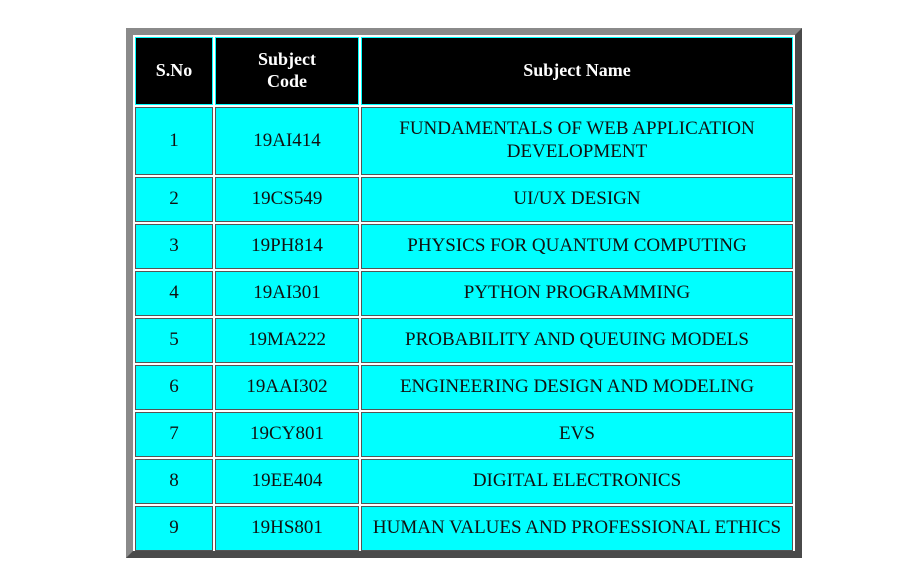 The image size is (922, 567). Describe the element at coordinates (174, 141) in the screenshot. I see `cell-sno: 1` at that location.